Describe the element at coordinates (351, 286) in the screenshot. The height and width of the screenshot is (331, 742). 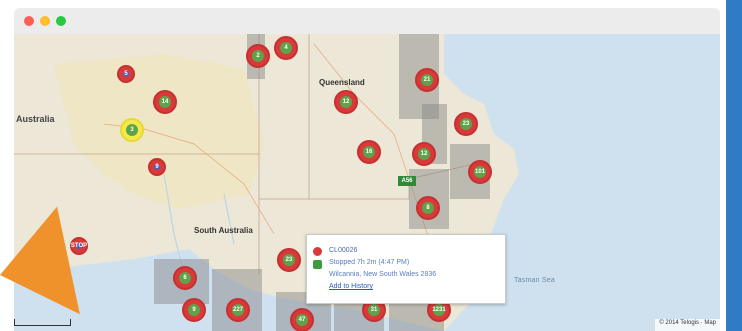
I see `add-to-history-link: Add to History` at that location.